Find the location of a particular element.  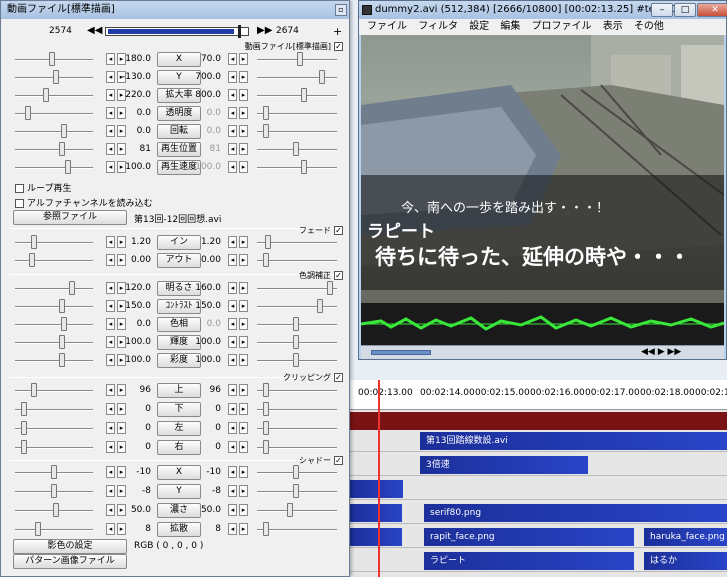

prev-frame-icon: ◀◀ is located at coordinates (94, 30).